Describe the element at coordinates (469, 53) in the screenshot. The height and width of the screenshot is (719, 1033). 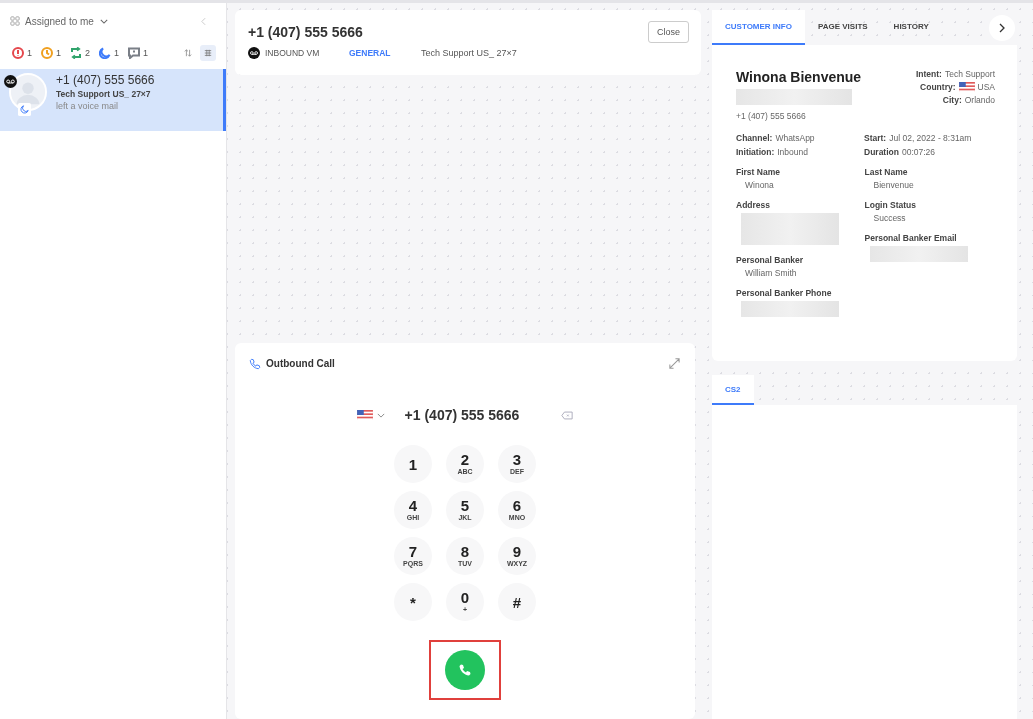
I see `queue-label: Tech Support US_ 27×7` at that location.